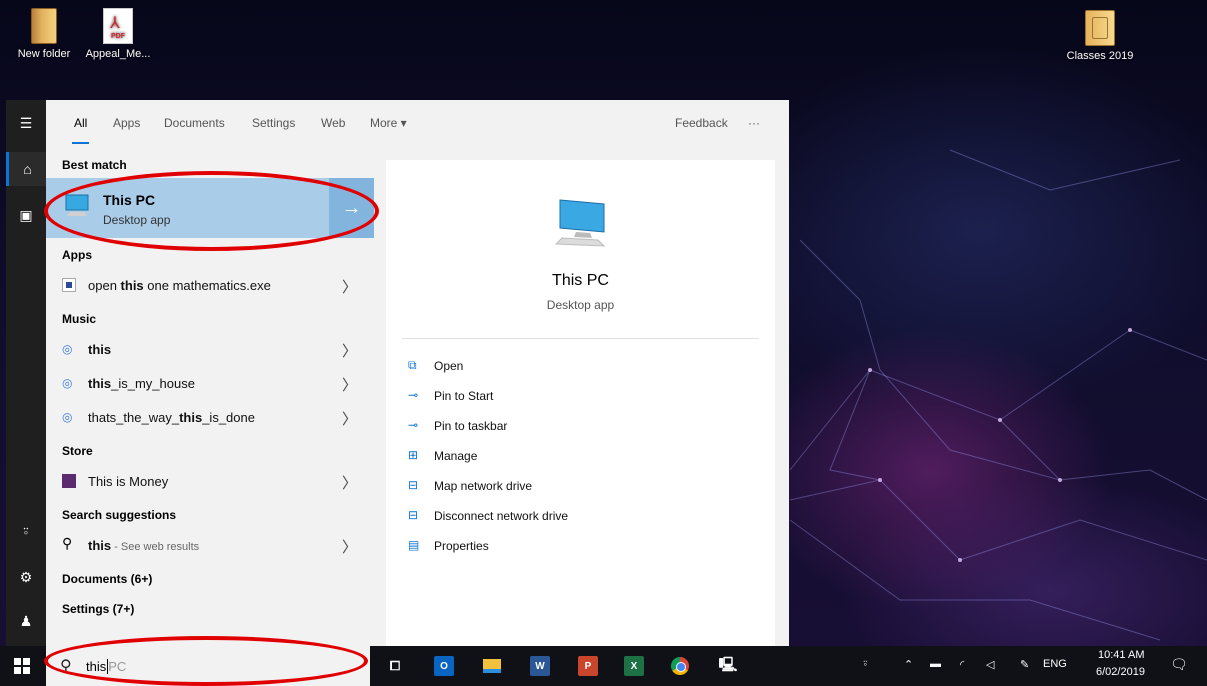 The height and width of the screenshot is (686, 1207). What do you see at coordinates (540, 666) in the screenshot?
I see `word-icon: W` at bounding box center [540, 666].